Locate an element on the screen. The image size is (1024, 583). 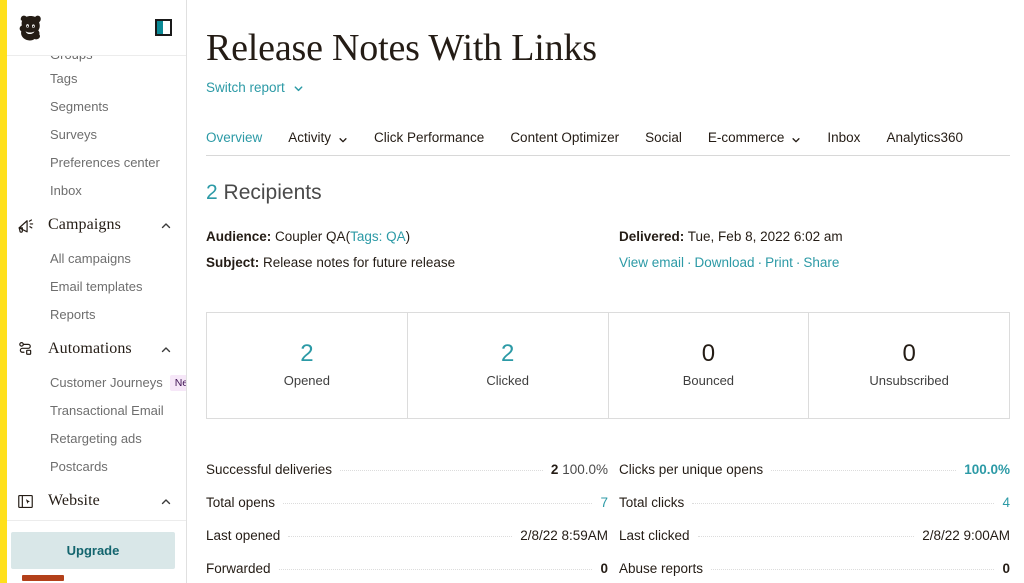
panel-toggle-icon is located at coordinates (163, 27).